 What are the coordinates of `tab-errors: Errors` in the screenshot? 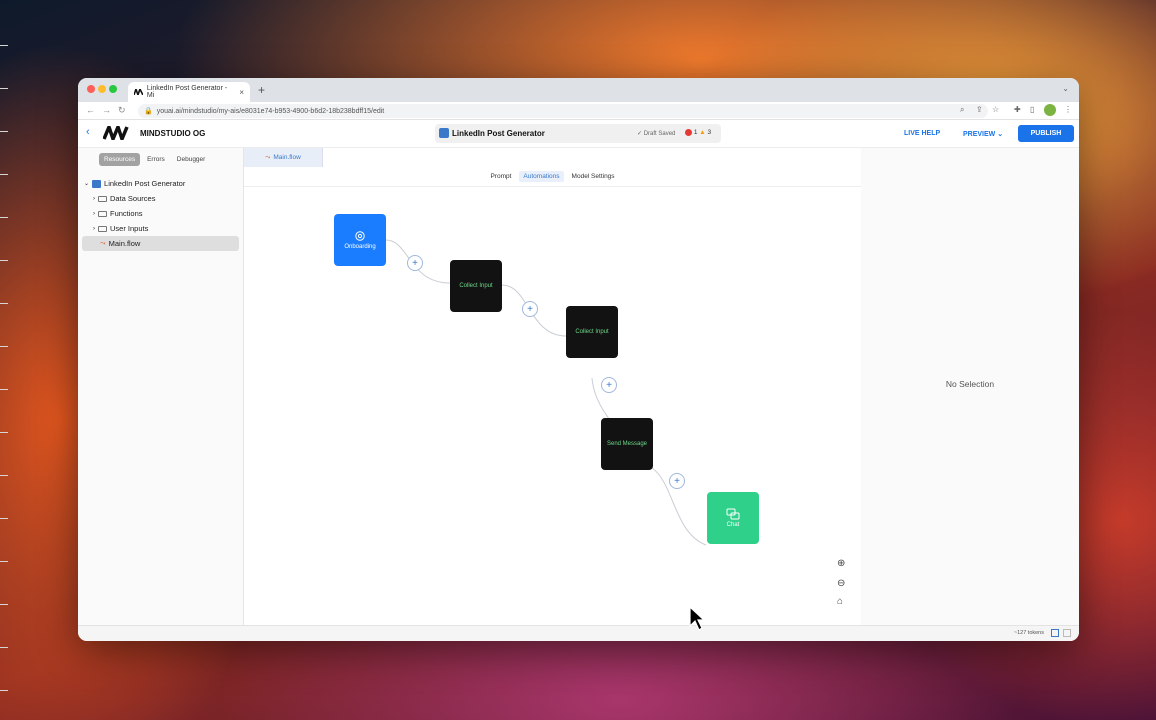 It's located at (156, 159).